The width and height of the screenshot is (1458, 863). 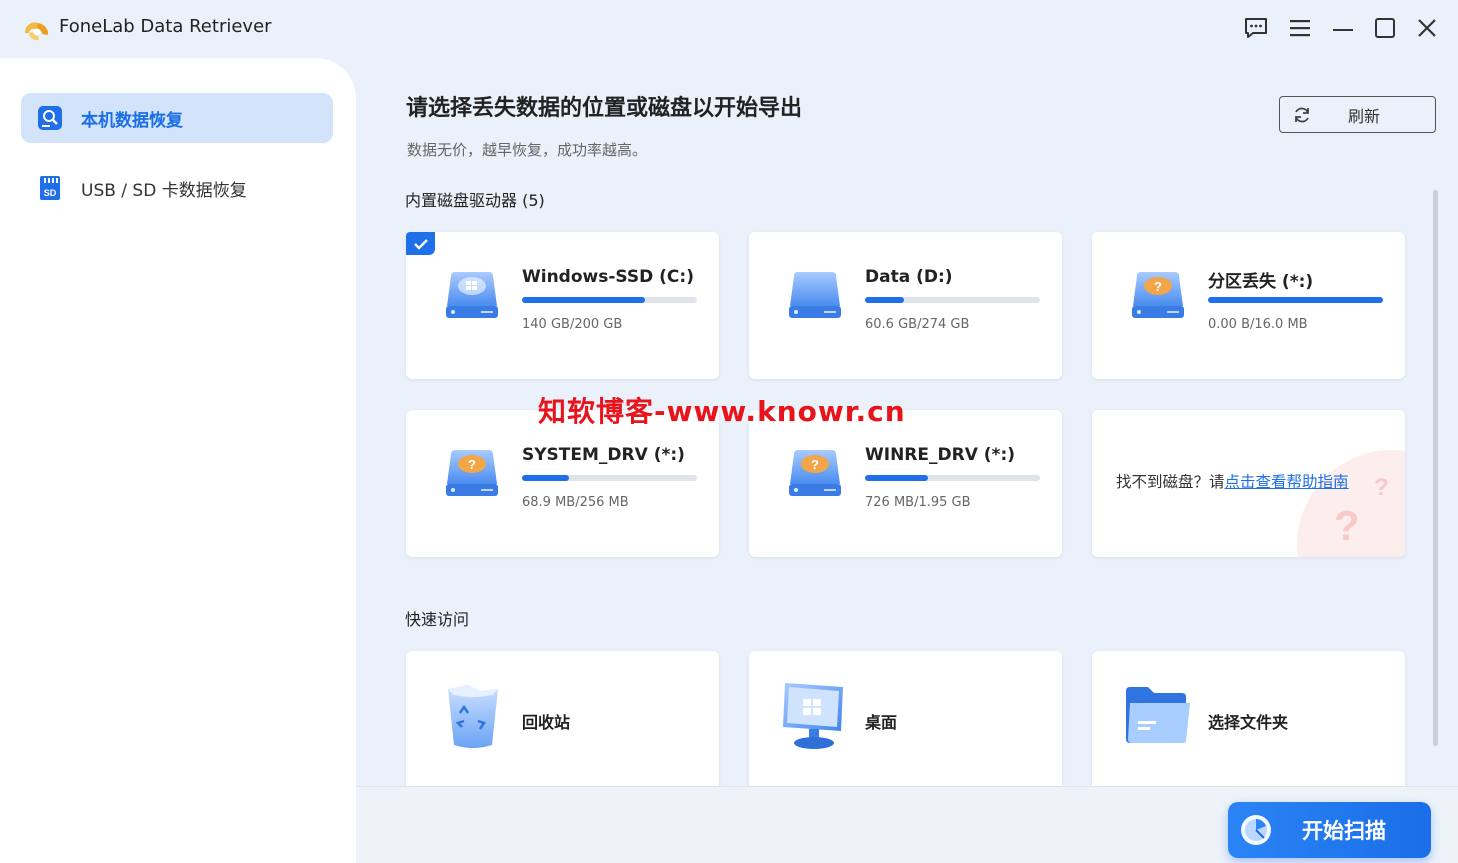 I want to click on refresh-button: 刷新, so click(x=1357, y=114).